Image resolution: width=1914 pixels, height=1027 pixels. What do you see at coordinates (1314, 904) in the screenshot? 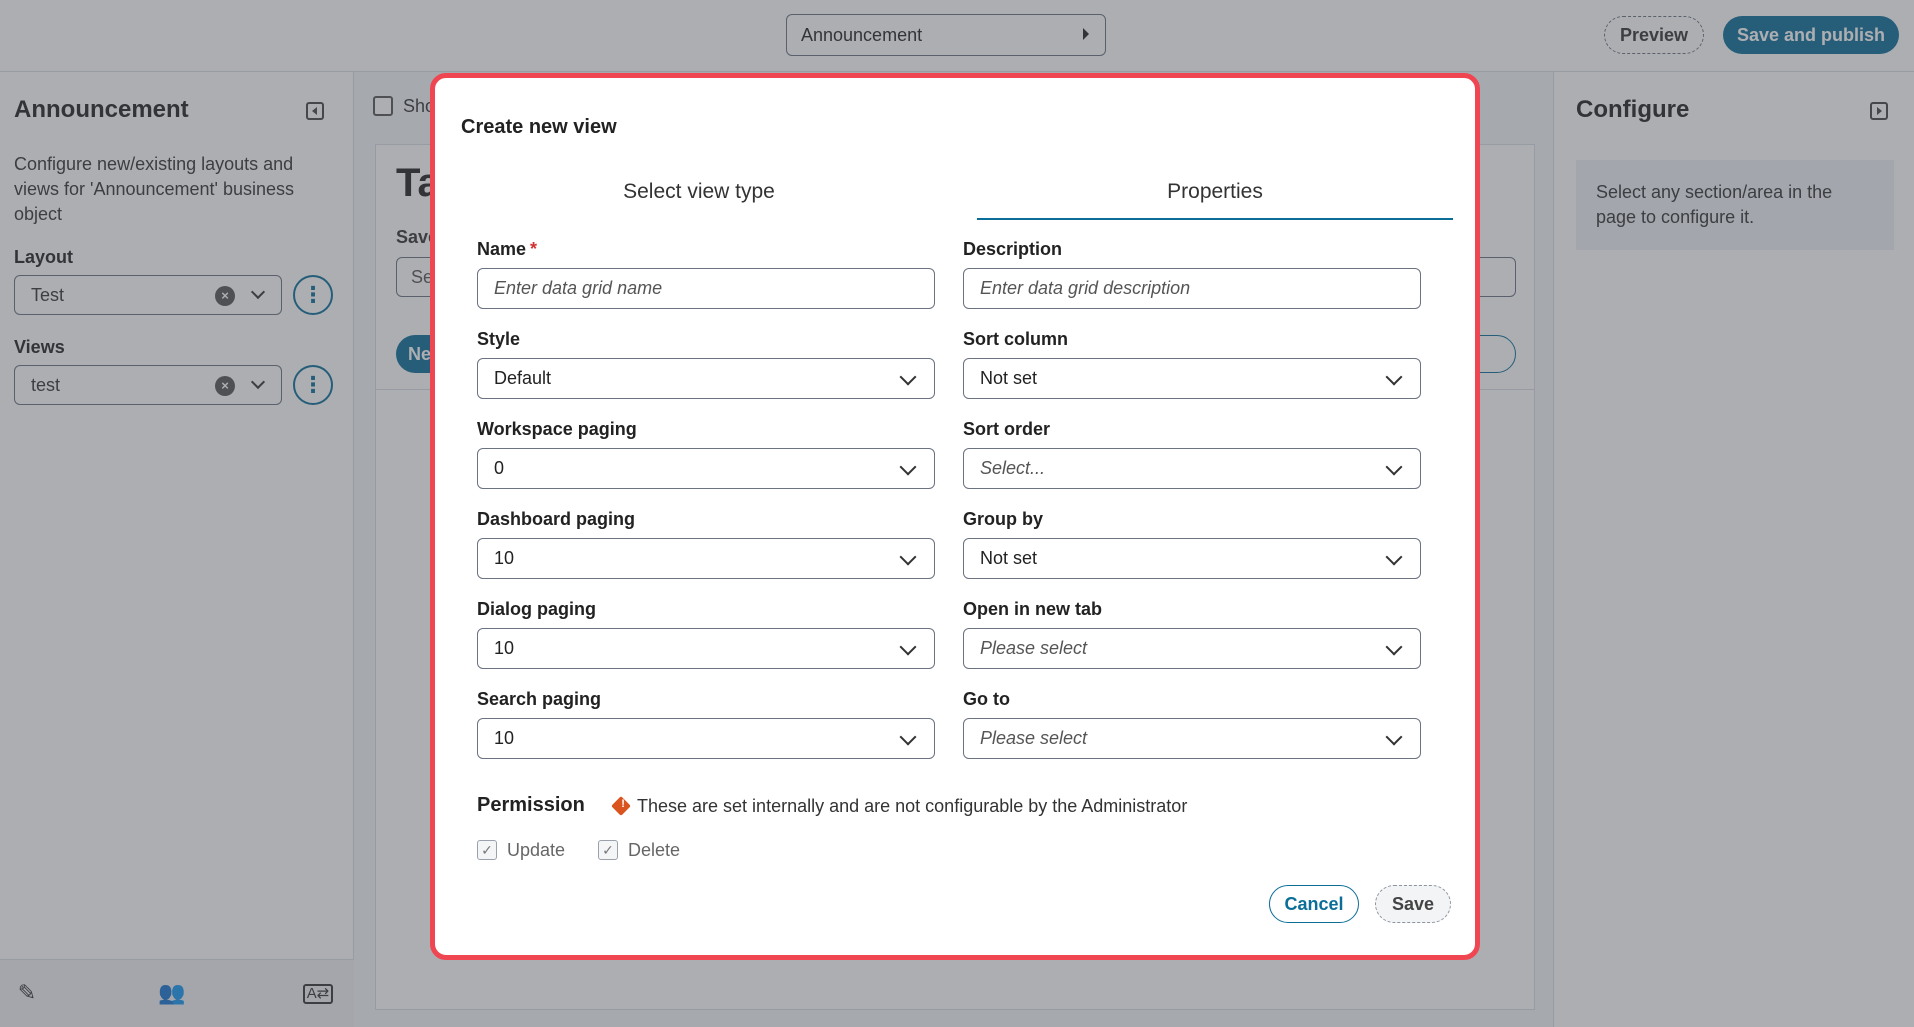
I see `cancel-button: Cancel` at bounding box center [1314, 904].